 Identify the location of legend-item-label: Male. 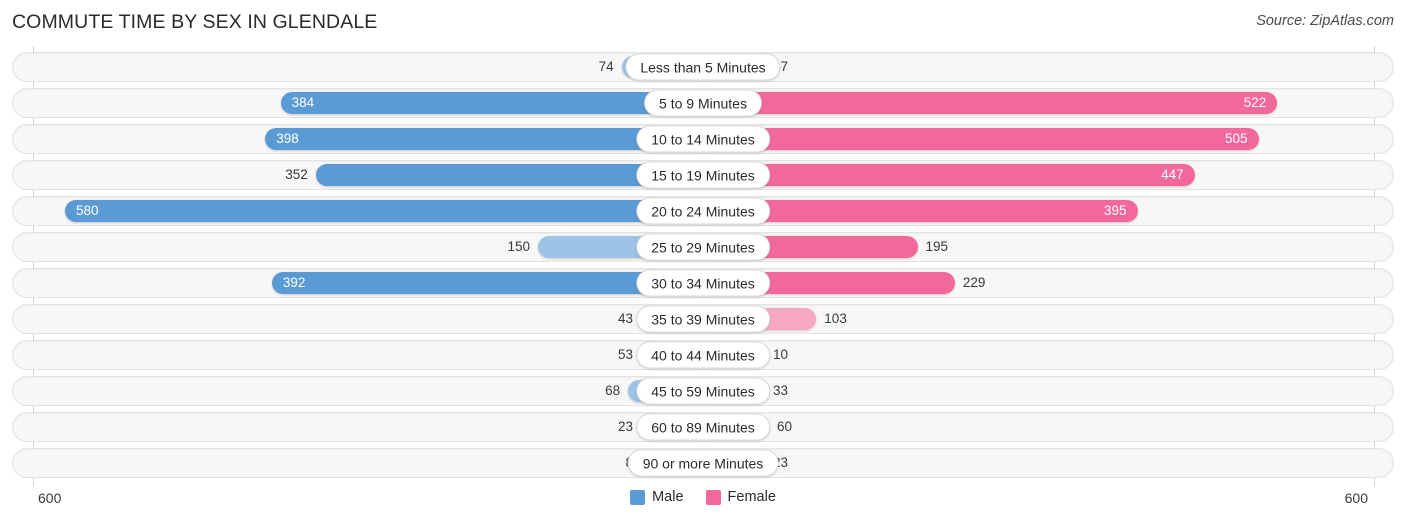
(668, 497).